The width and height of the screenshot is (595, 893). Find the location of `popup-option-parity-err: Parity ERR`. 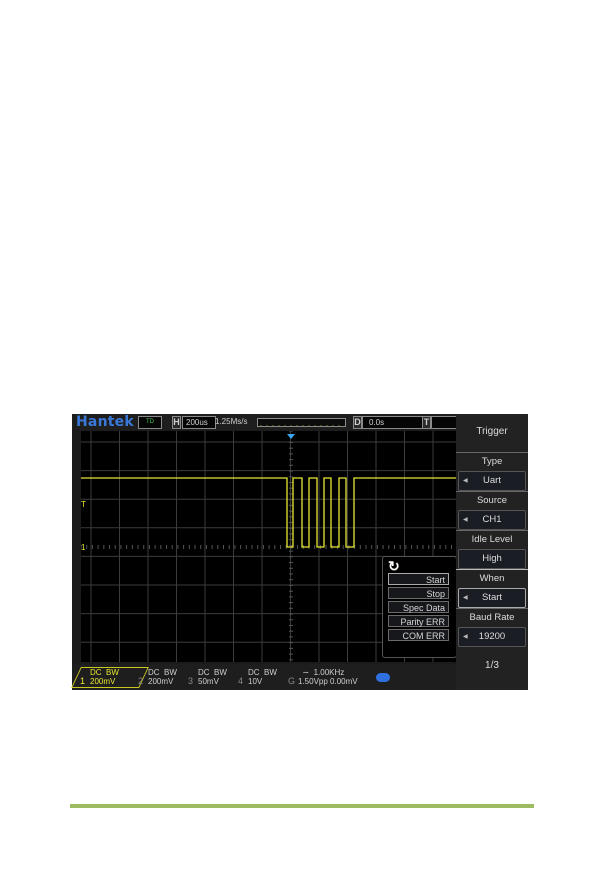

popup-option-parity-err: Parity ERR is located at coordinates (418, 621).